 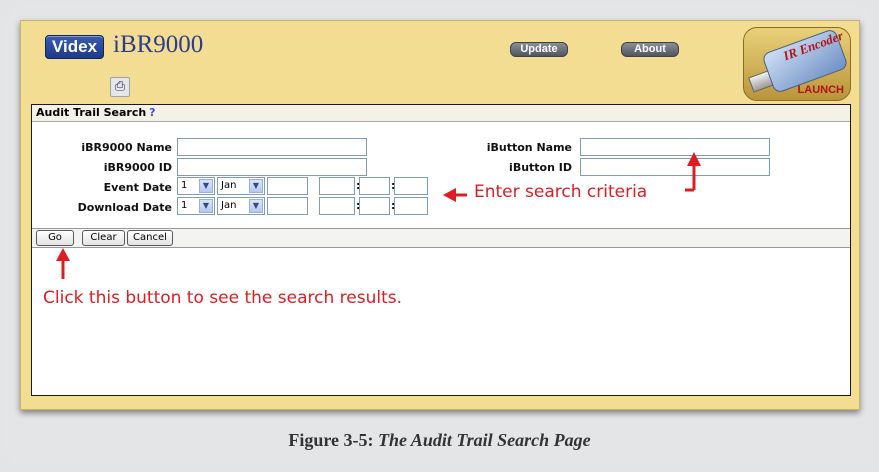 What do you see at coordinates (152, 112) in the screenshot?
I see `help-icon: ?` at bounding box center [152, 112].